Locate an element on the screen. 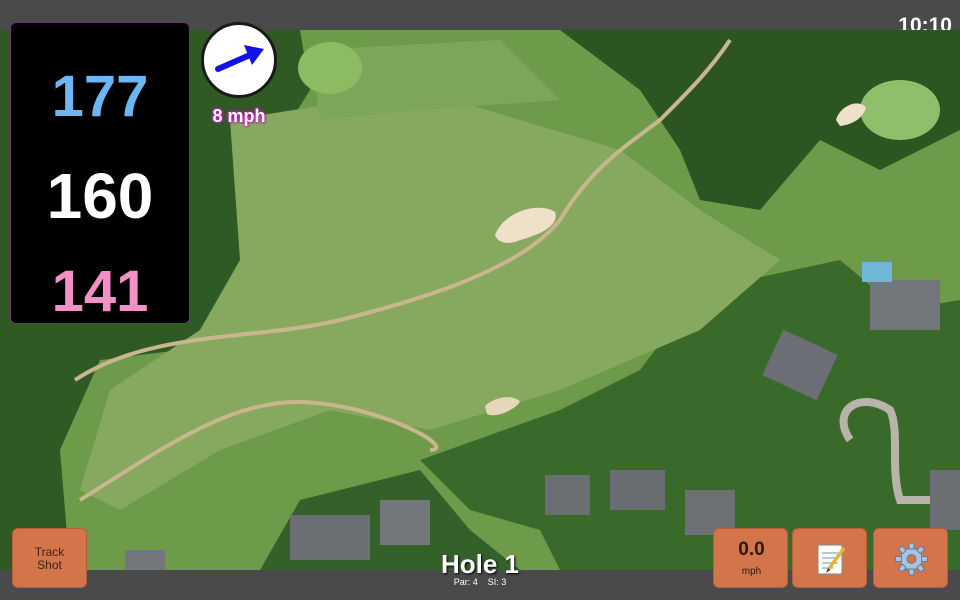 The height and width of the screenshot is (600, 960). gear-icon is located at coordinates (911, 559).